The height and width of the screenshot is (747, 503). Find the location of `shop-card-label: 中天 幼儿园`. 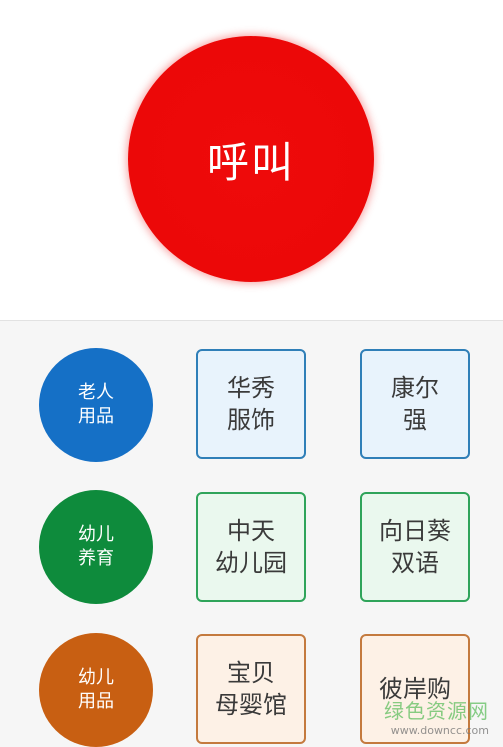

shop-card-label: 中天 幼儿园 is located at coordinates (251, 547).